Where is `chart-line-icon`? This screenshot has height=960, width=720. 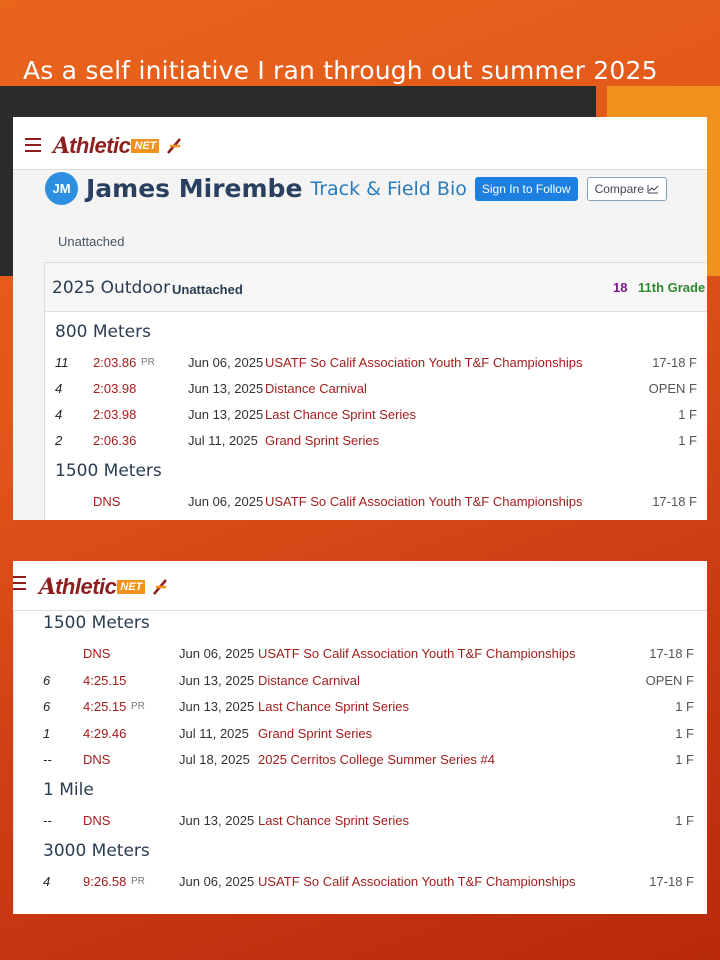
chart-line-icon is located at coordinates (653, 188).